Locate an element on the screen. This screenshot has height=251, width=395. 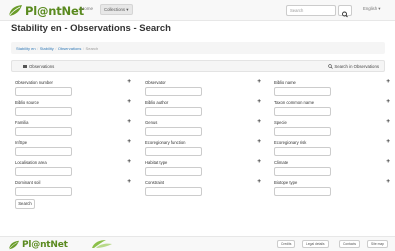
tab-observations: Observations is located at coordinates (38, 66).